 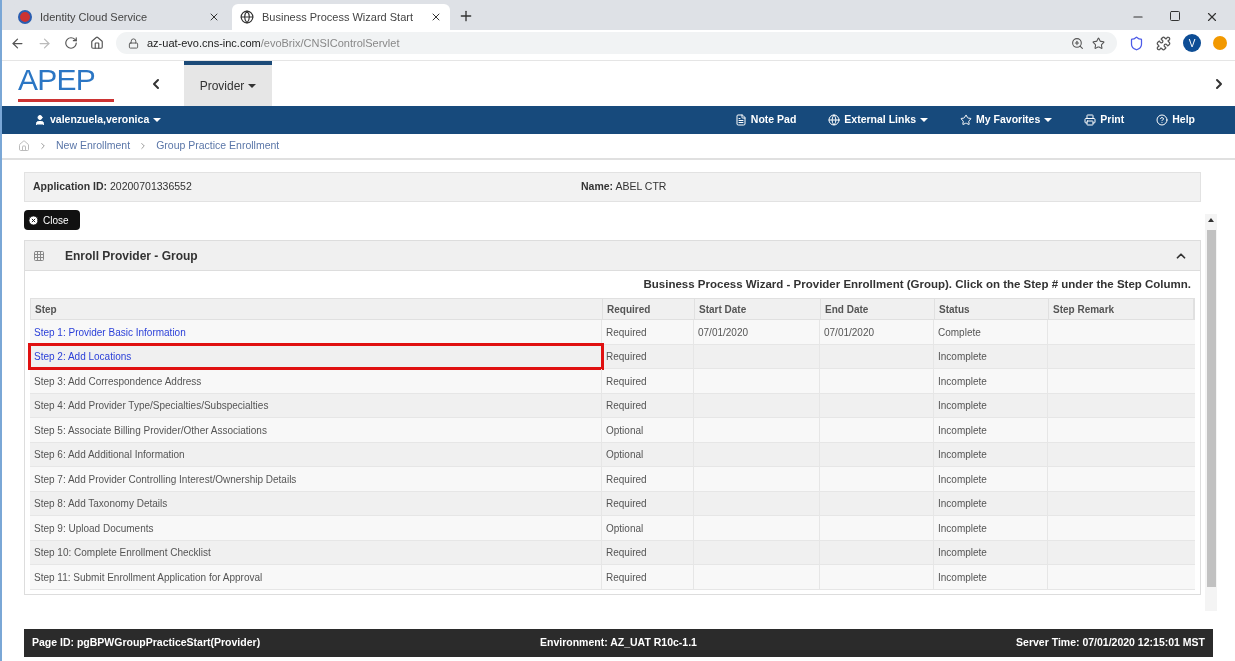 I want to click on nav-link: Print, so click(x=1112, y=120).